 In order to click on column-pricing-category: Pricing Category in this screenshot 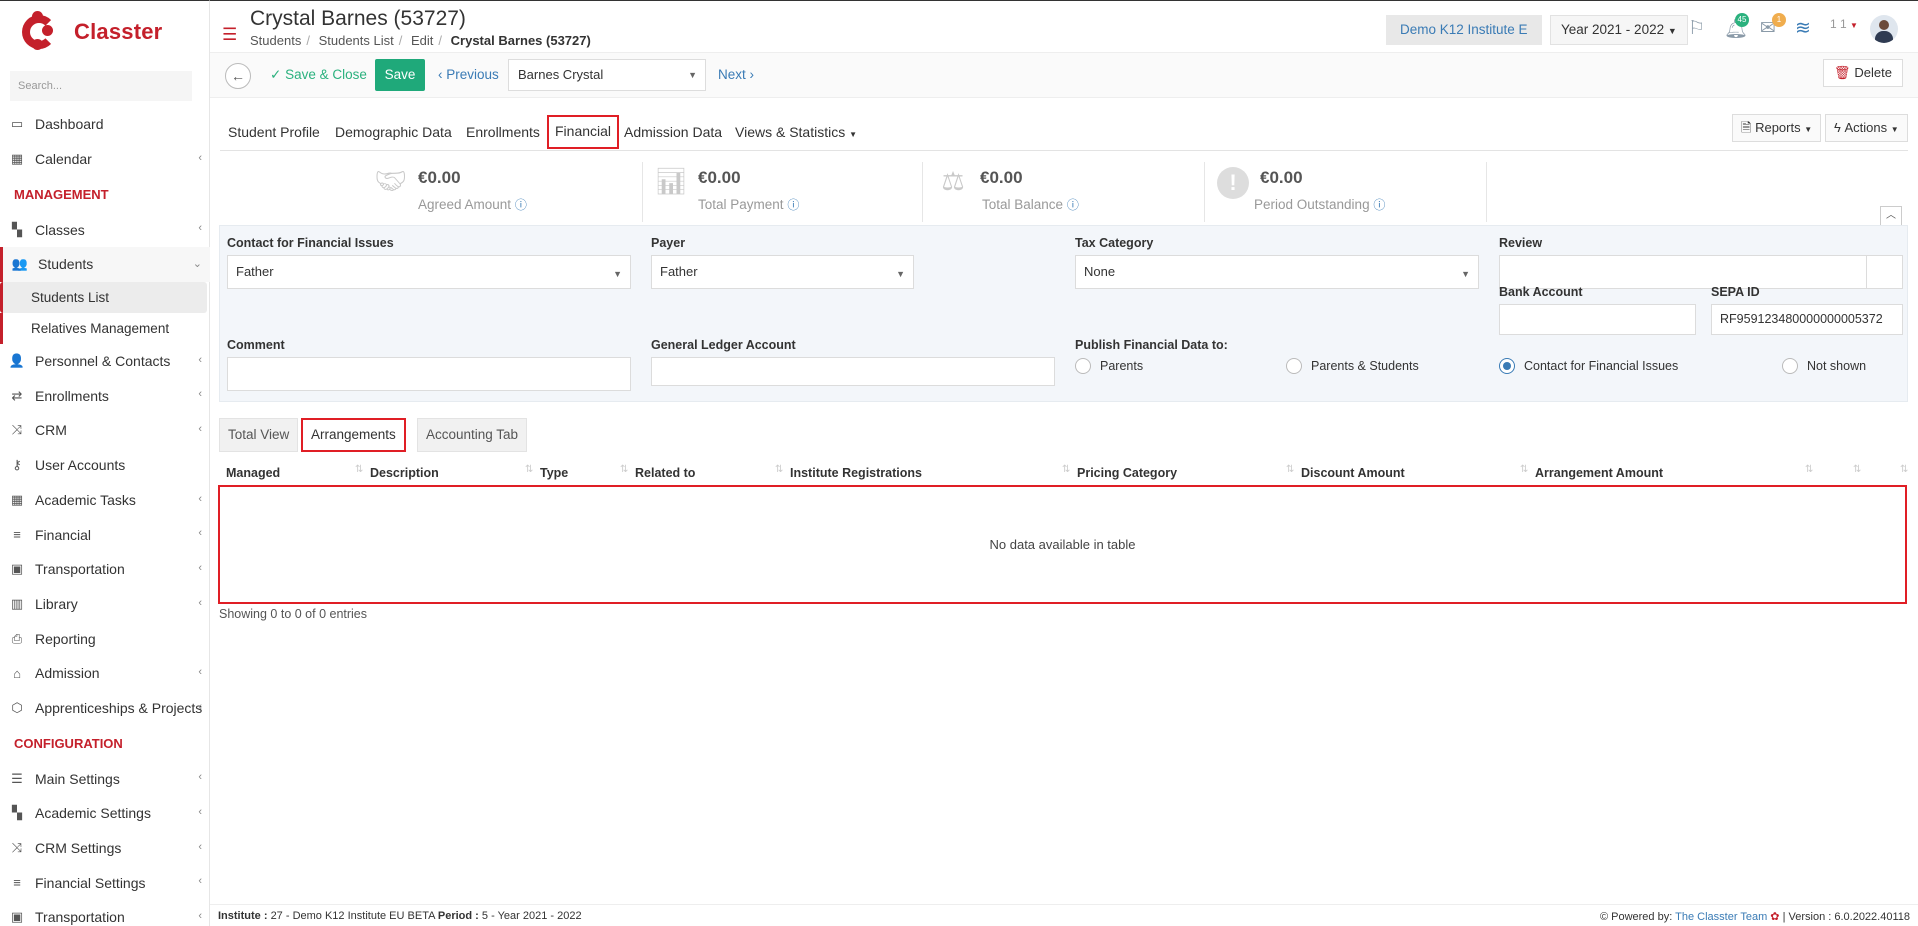, I will do `click(1127, 473)`.